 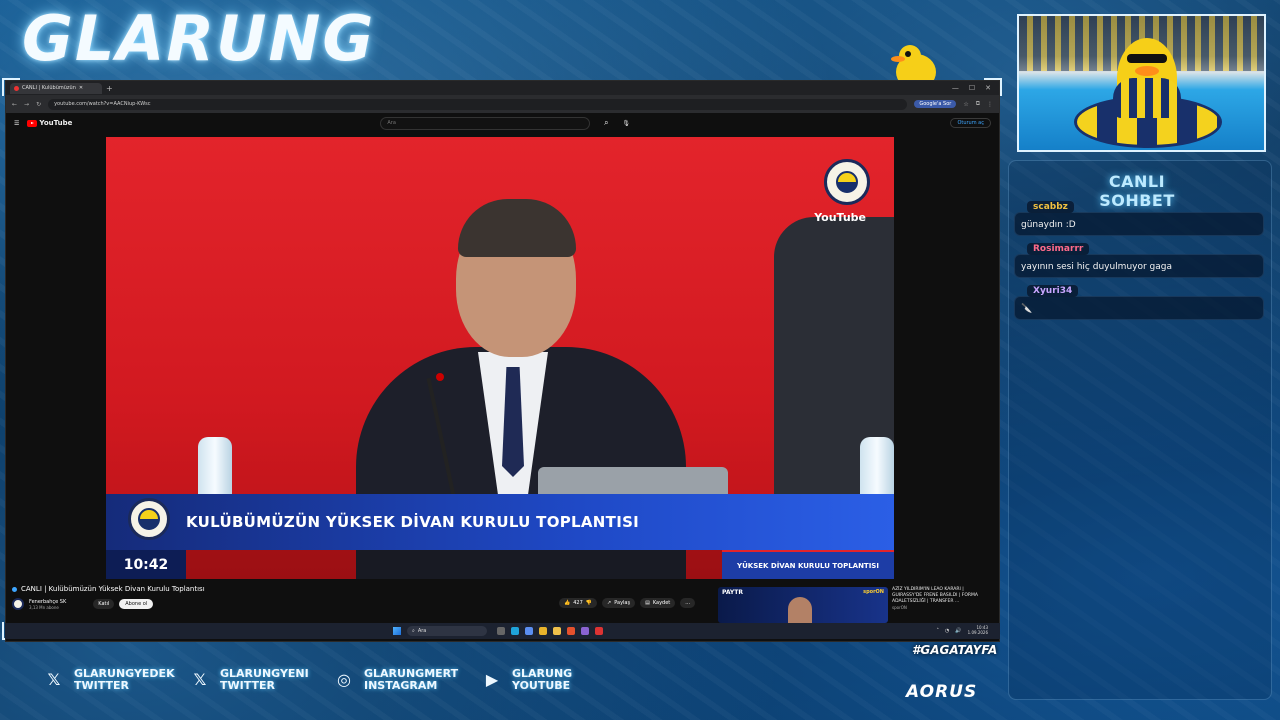 What do you see at coordinates (199, 38) in the screenshot?
I see `stream-title: GLARUNG` at bounding box center [199, 38].